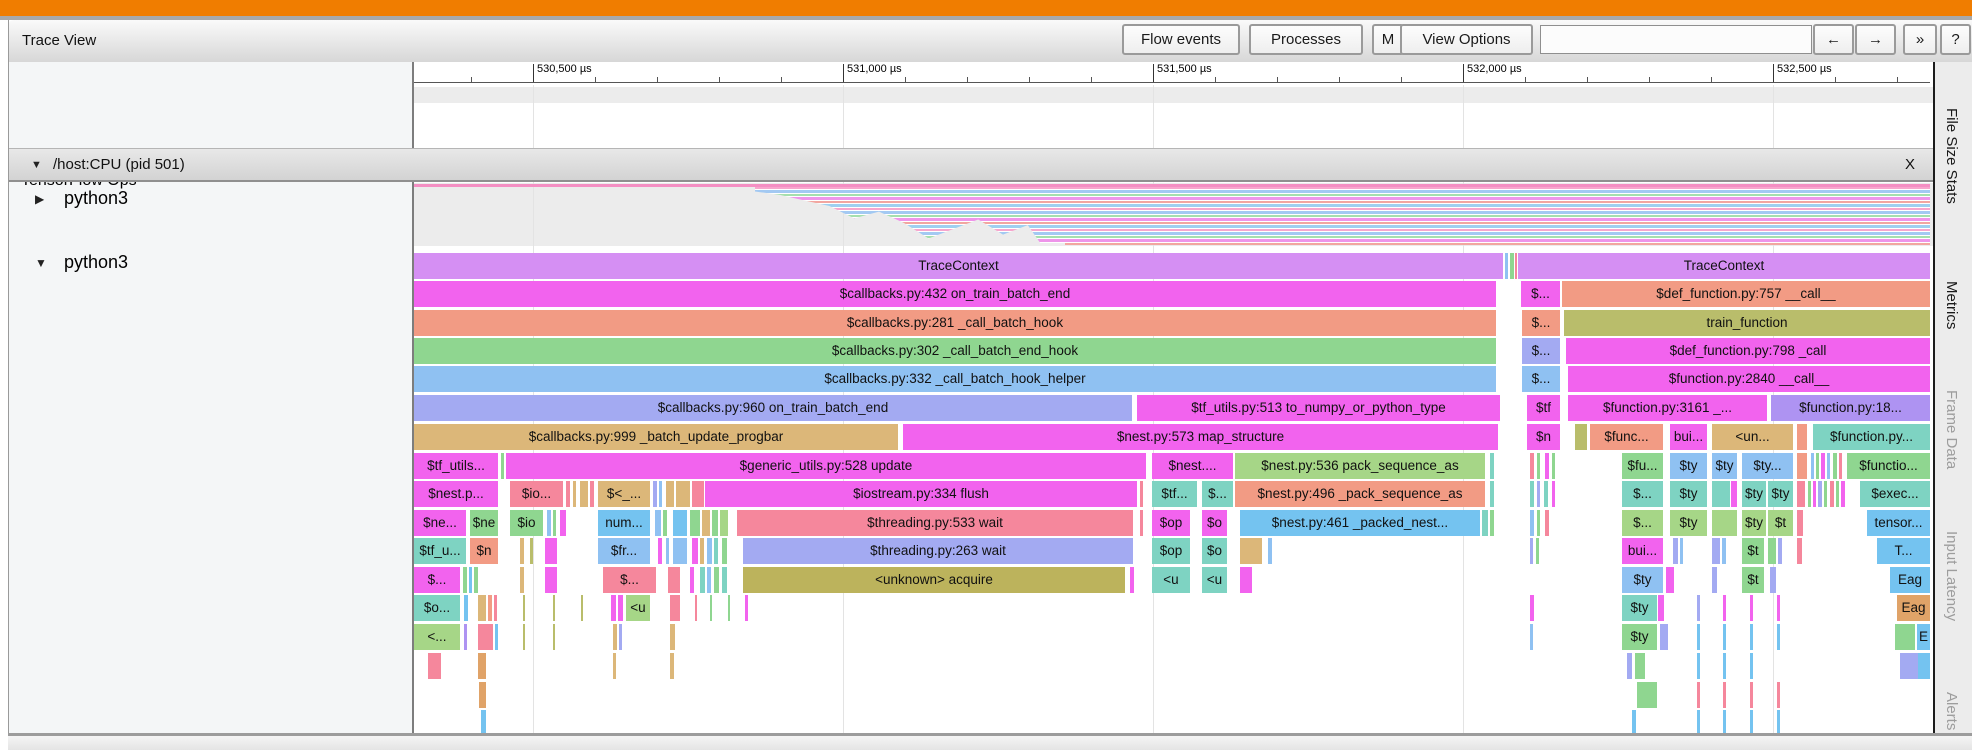 Image resolution: width=1972 pixels, height=750 pixels. I want to click on flame-block: TraceContext, so click(1724, 266).